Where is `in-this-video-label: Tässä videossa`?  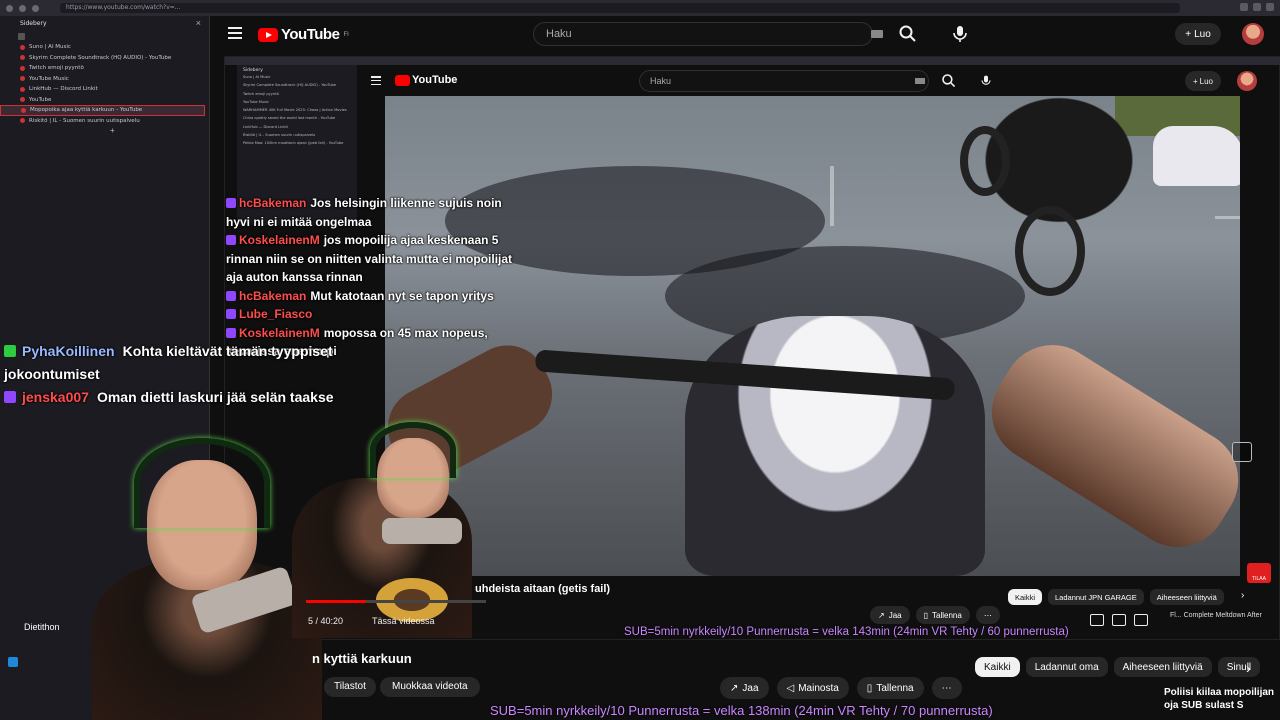
in-this-video-label: Tässä videossa is located at coordinates (403, 621).